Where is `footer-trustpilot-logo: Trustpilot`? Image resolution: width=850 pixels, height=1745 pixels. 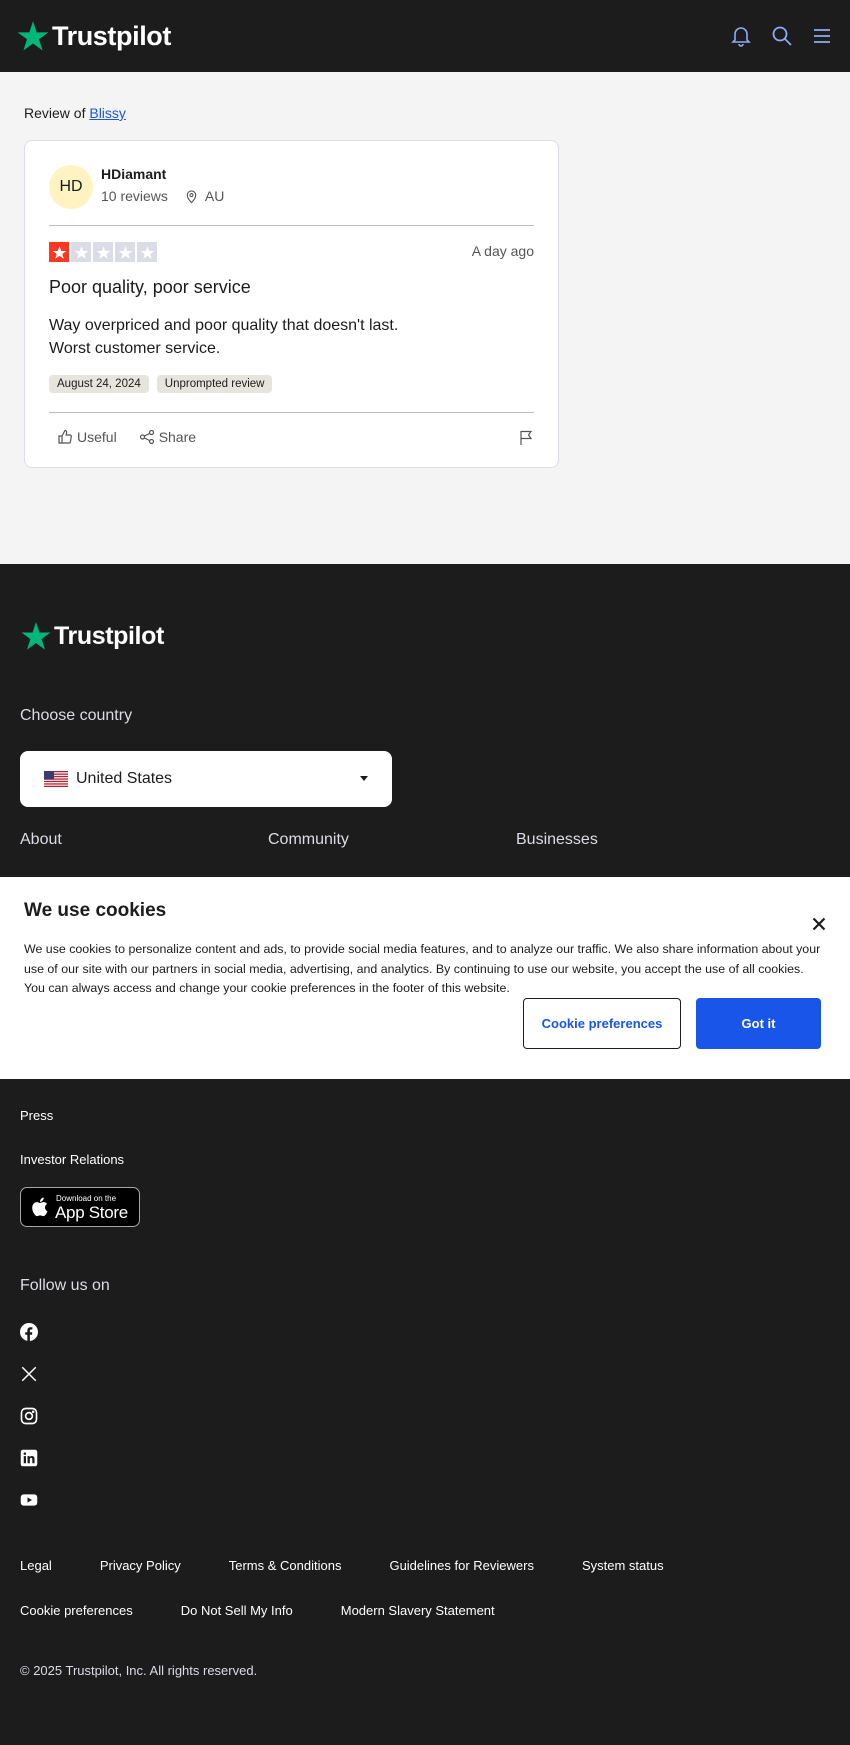
footer-trustpilot-logo: Trustpilot is located at coordinates (92, 636).